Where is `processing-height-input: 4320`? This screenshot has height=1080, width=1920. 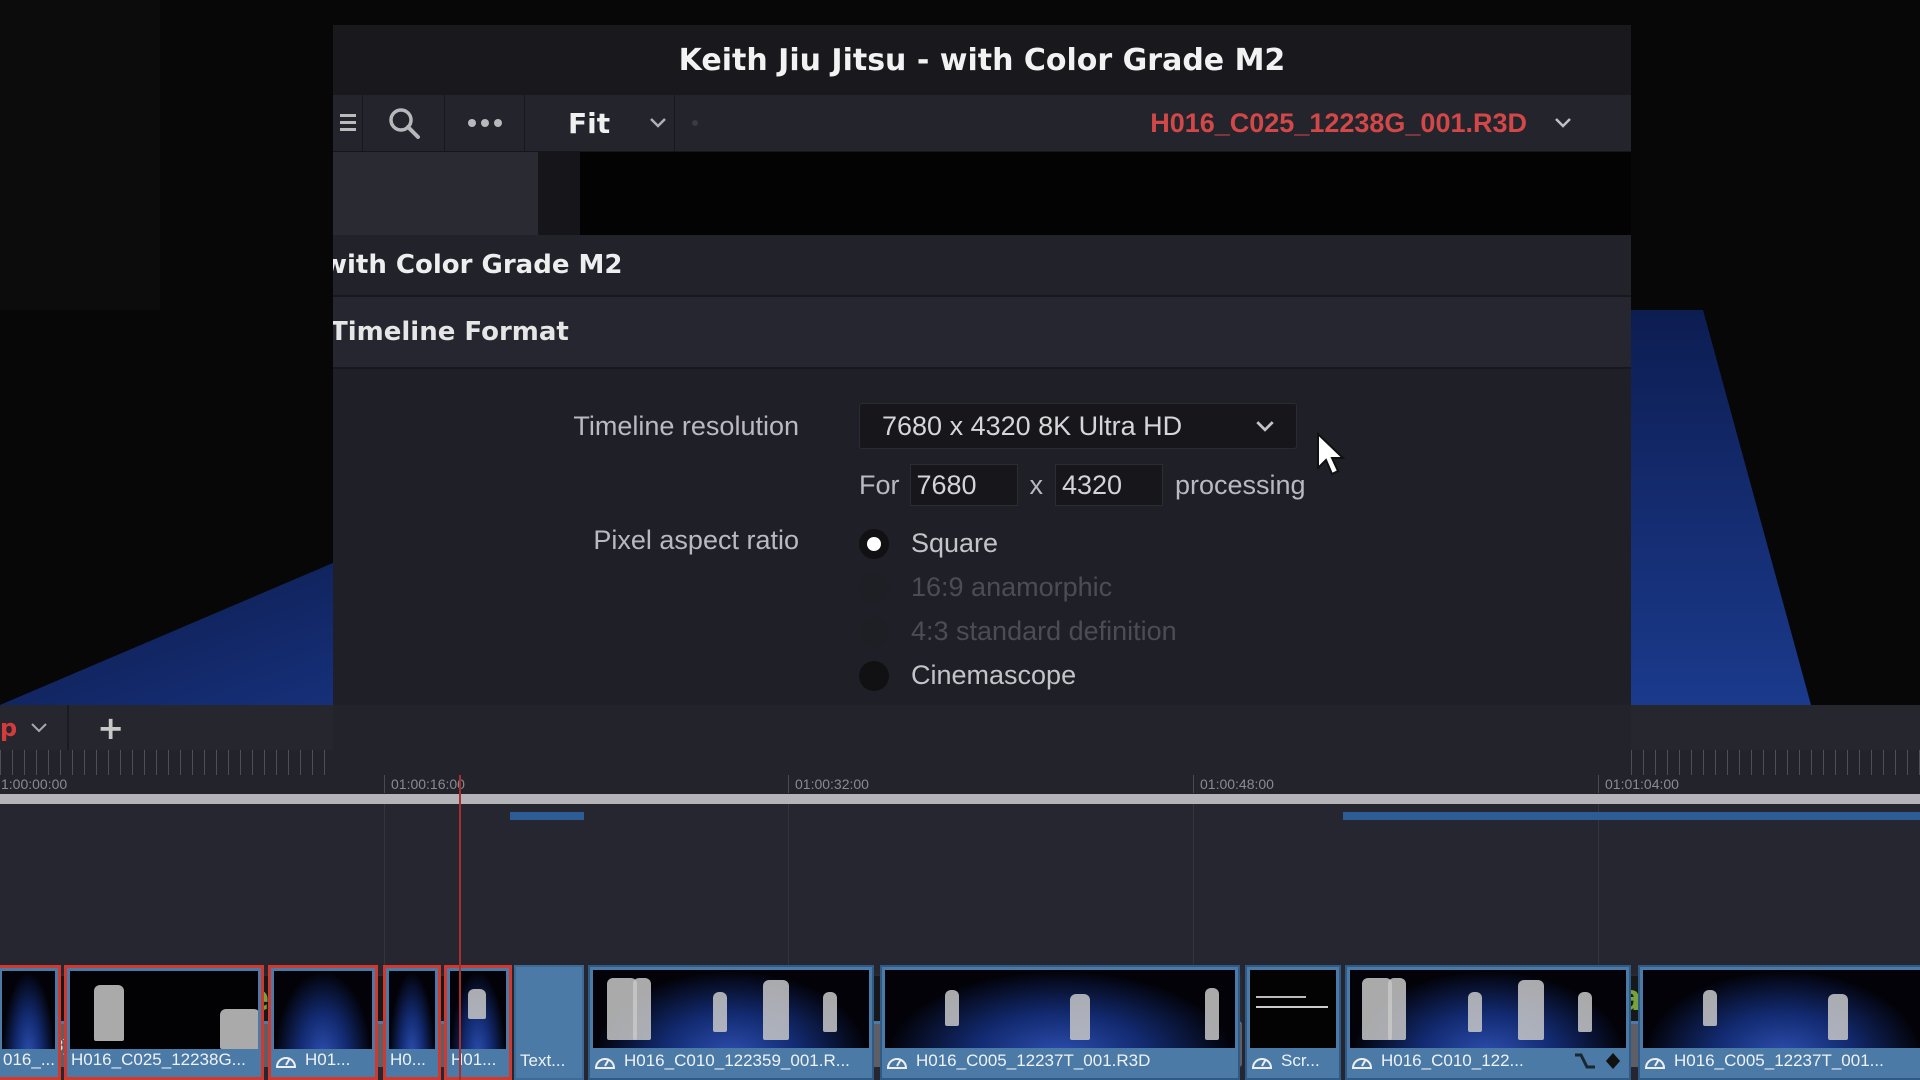
processing-height-input: 4320 is located at coordinates (1109, 485).